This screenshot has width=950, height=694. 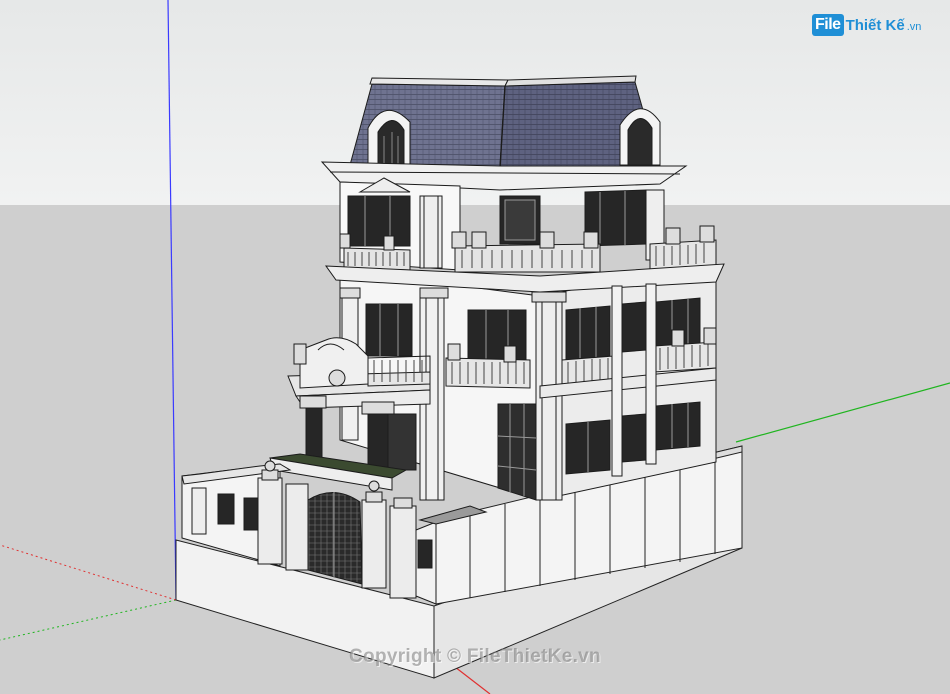 I want to click on copyright-watermark: Copyright © FileThietKe.vn, so click(x=475, y=656).